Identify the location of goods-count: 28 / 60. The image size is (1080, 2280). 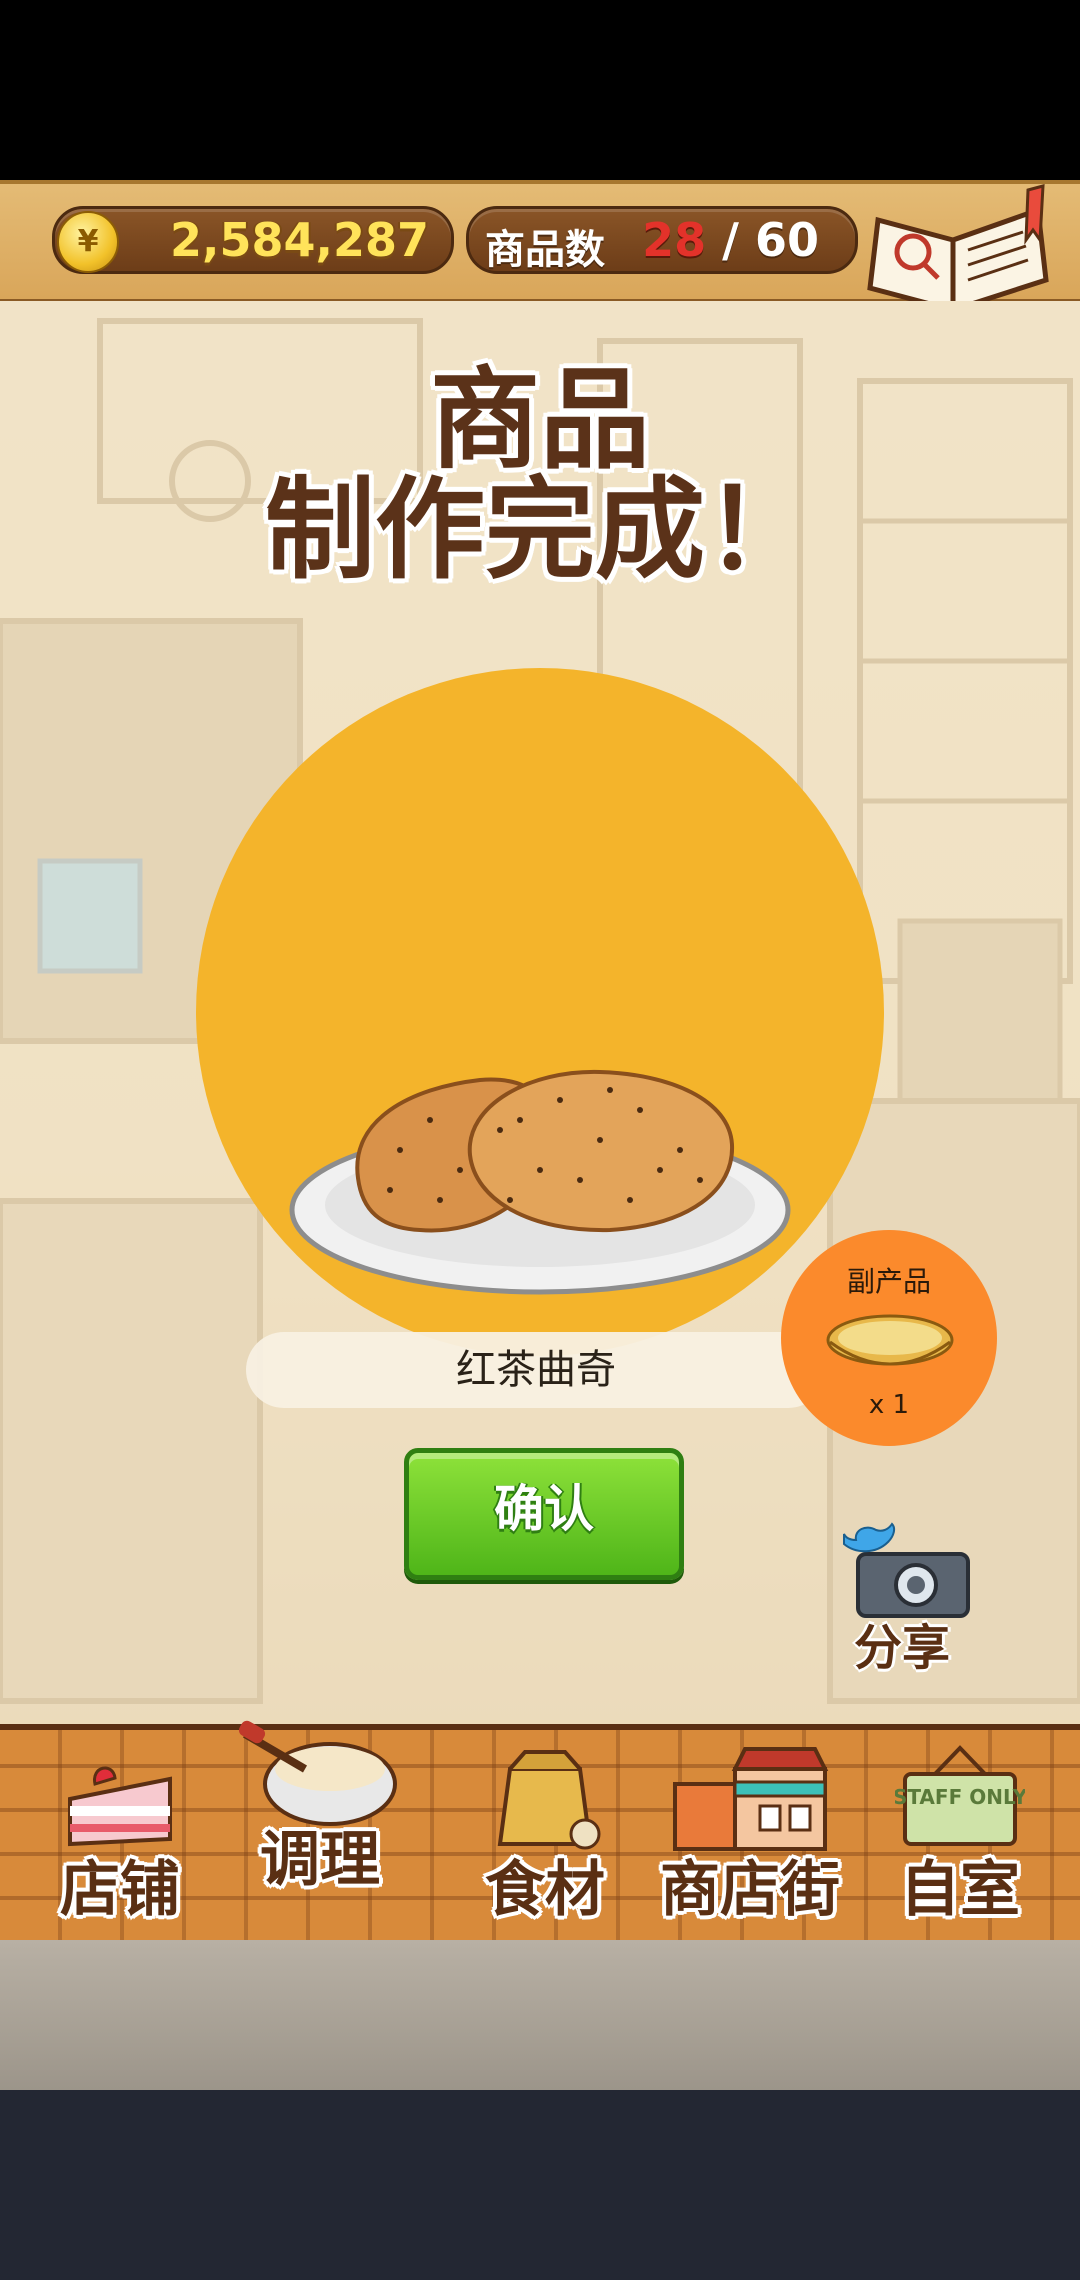
(730, 240).